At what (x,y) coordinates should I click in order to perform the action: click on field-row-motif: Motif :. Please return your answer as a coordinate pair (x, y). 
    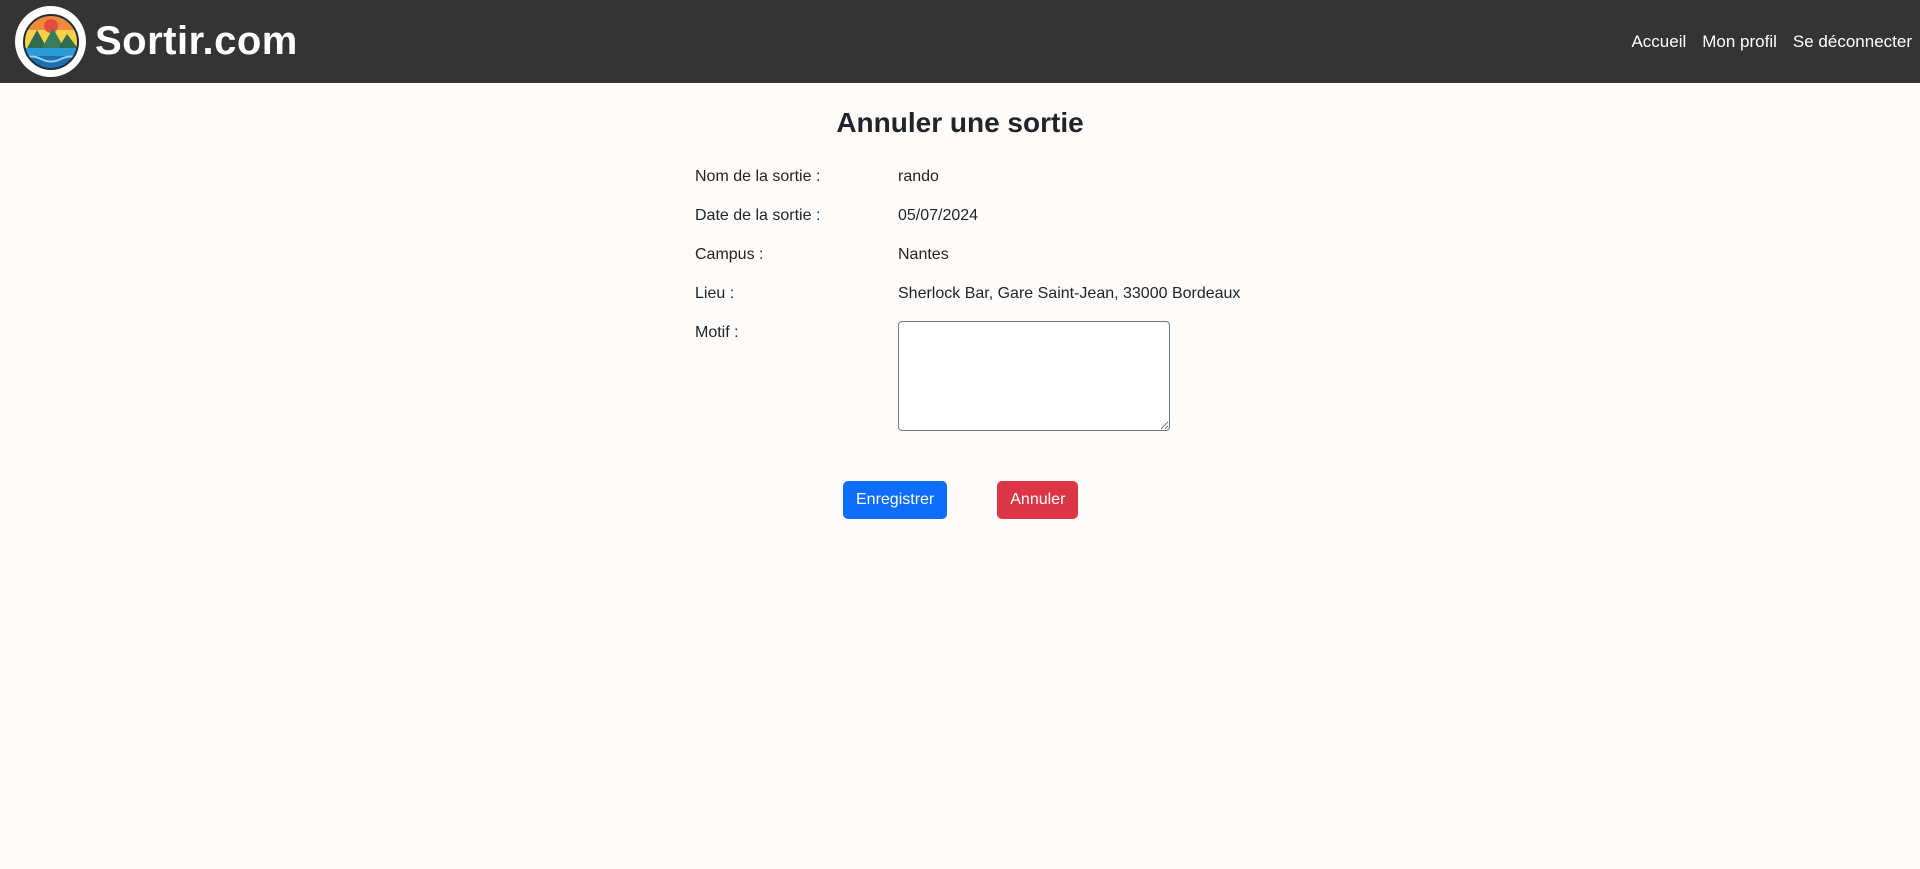
    Looking at the image, I should click on (967, 376).